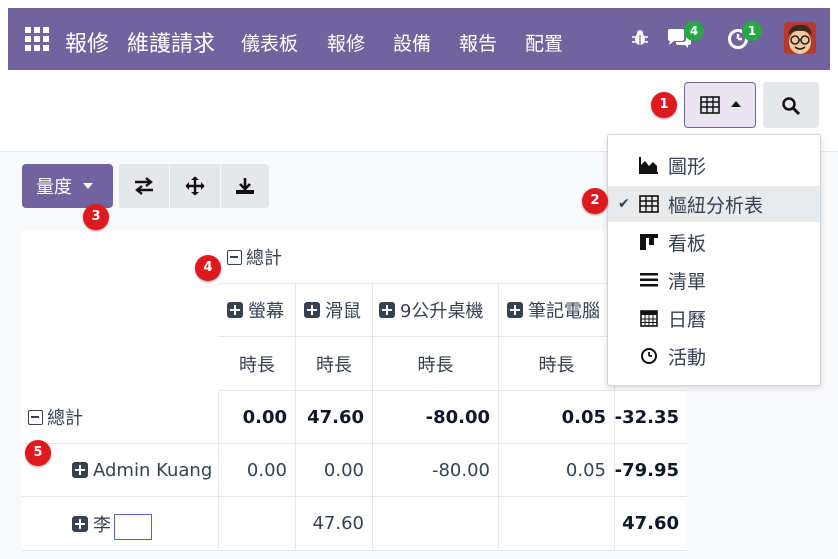 This screenshot has width=838, height=559. What do you see at coordinates (96, 217) in the screenshot?
I see `annotation-marker-3: 3` at bounding box center [96, 217].